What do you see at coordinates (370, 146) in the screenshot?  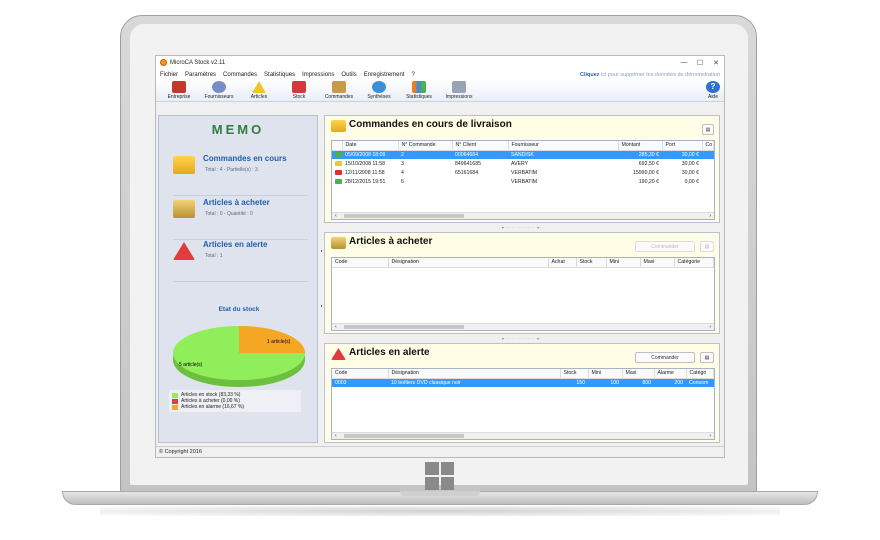 I see `col-date: Date` at bounding box center [370, 146].